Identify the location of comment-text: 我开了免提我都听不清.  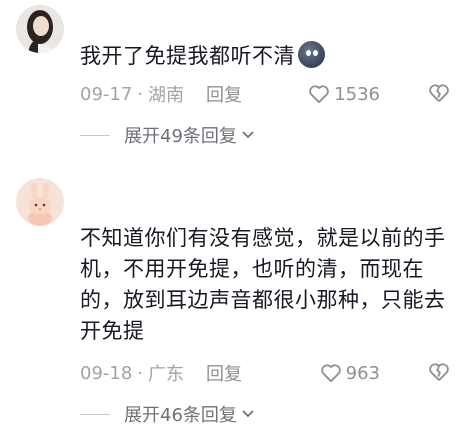
(269, 56).